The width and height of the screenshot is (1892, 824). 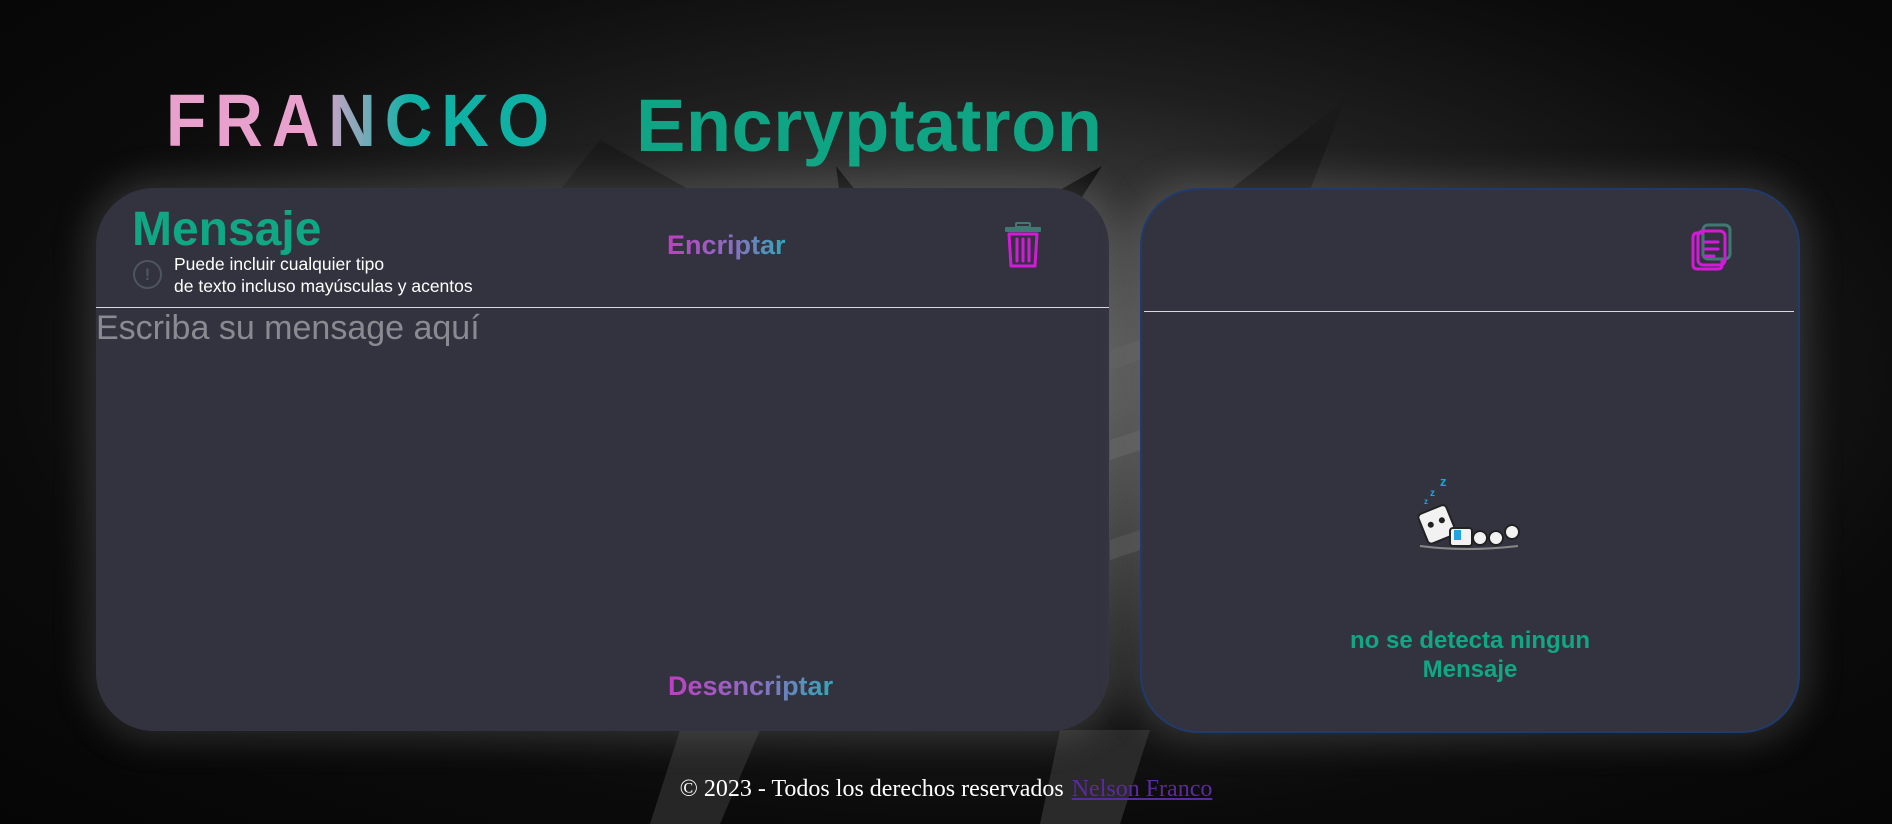 What do you see at coordinates (1712, 247) in the screenshot?
I see `copy-icon` at bounding box center [1712, 247].